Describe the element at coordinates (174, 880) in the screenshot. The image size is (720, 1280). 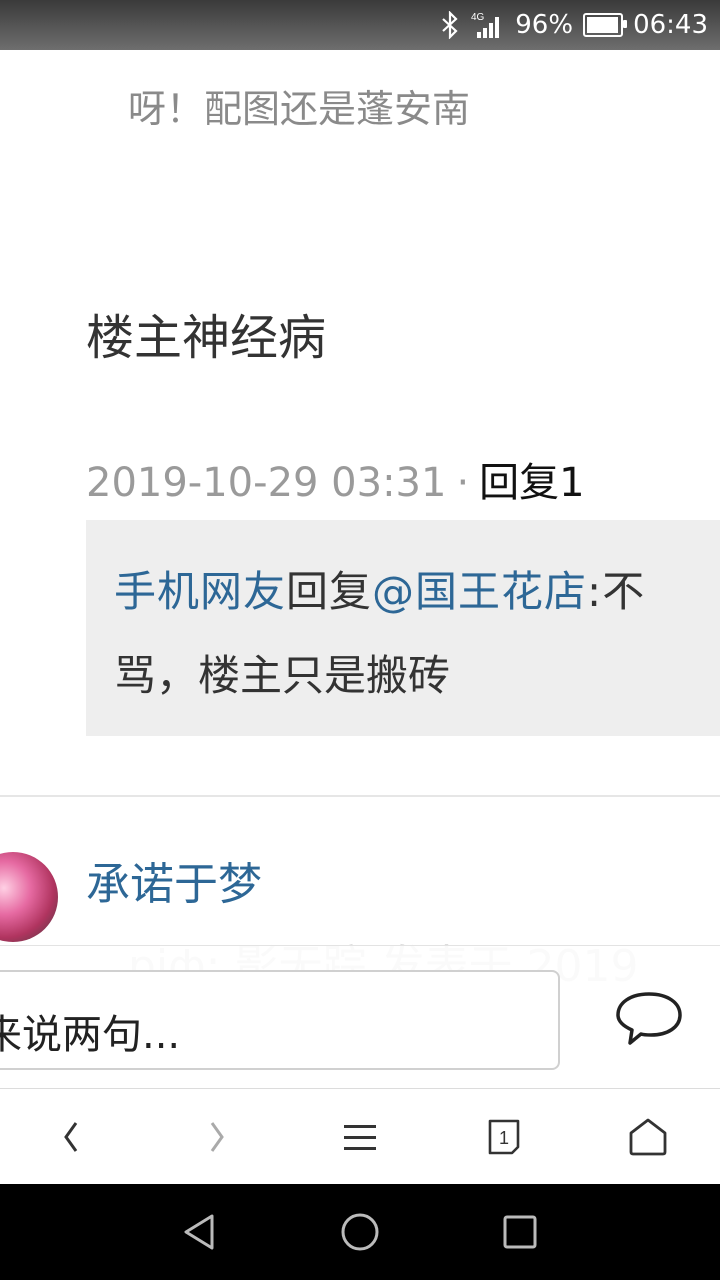
I see `next-post-username: 承诺于梦` at that location.